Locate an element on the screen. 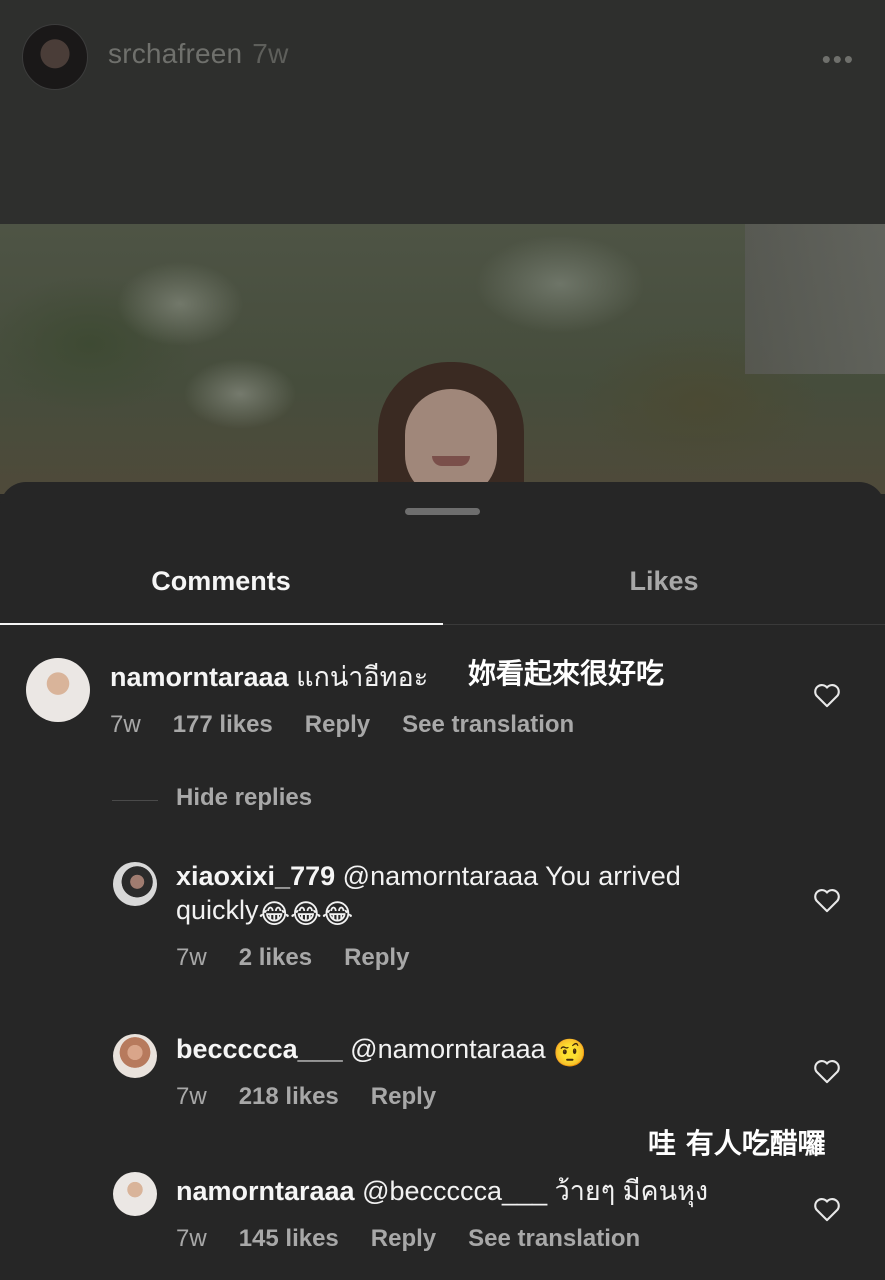 Image resolution: width=885 pixels, height=1280 pixels. reply-text-line-2: quickly😂😂😂 is located at coordinates (264, 912).